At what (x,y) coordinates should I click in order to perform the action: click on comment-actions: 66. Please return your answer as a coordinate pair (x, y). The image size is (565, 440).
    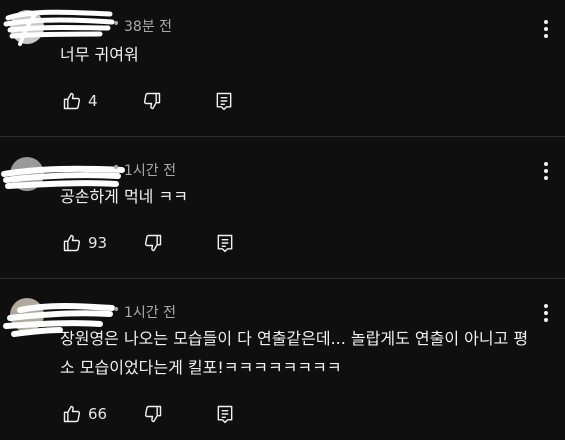
    Looking at the image, I should click on (148, 414).